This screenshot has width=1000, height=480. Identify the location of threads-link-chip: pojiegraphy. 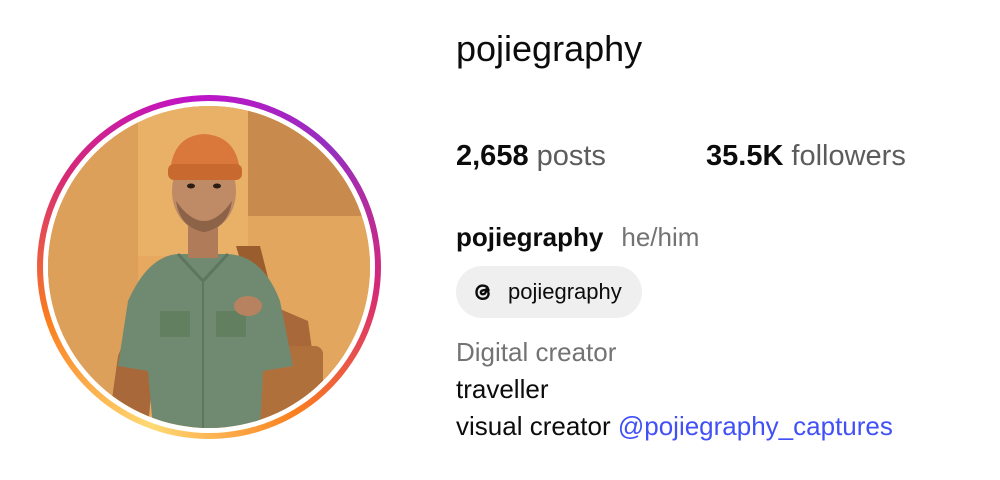
(549, 292).